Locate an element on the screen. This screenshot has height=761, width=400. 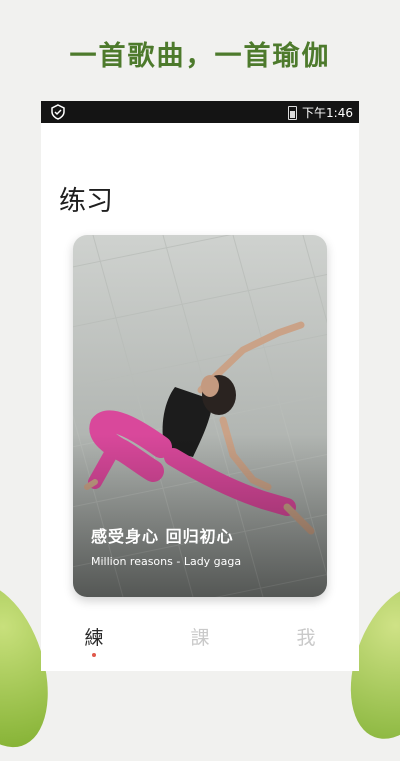
card-title: 感受身心 回归初心 is located at coordinates (162, 536).